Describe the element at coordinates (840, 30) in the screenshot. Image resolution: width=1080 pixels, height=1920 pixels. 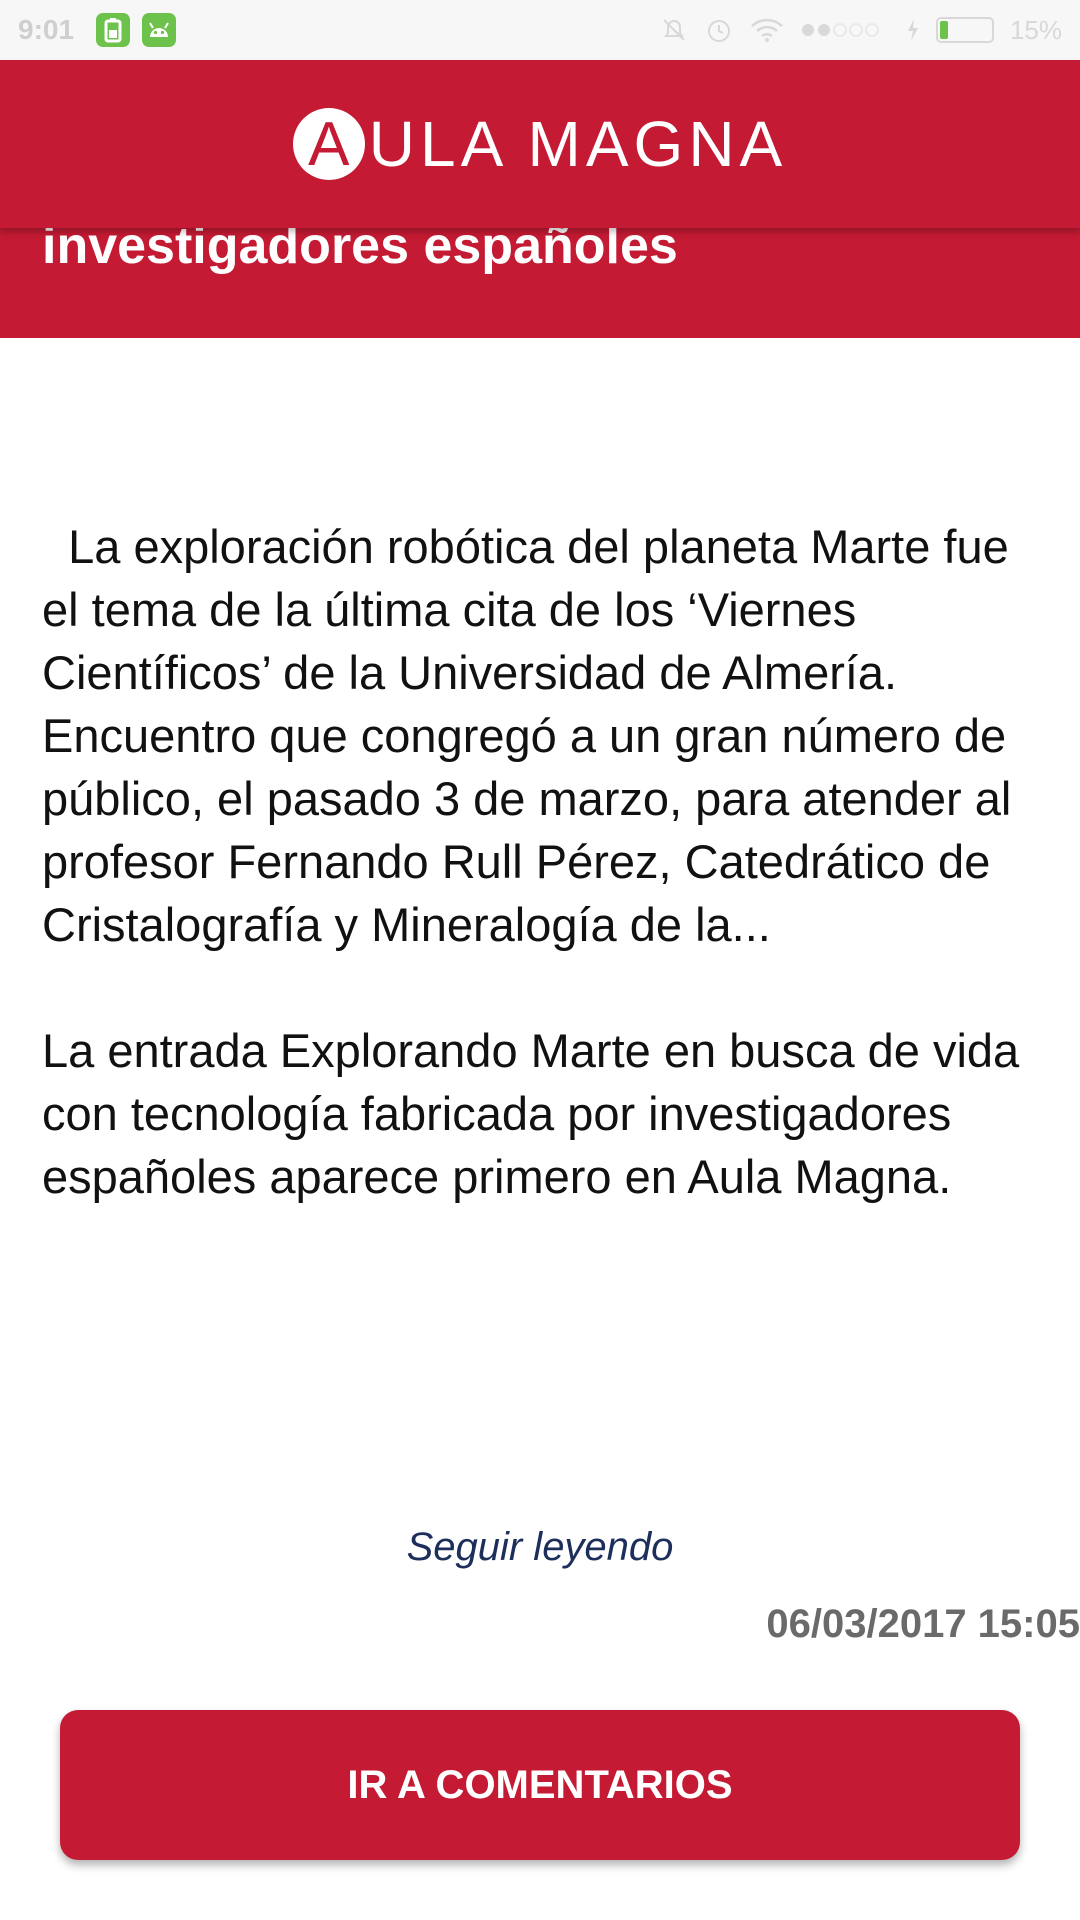
I see `signal-icon` at that location.